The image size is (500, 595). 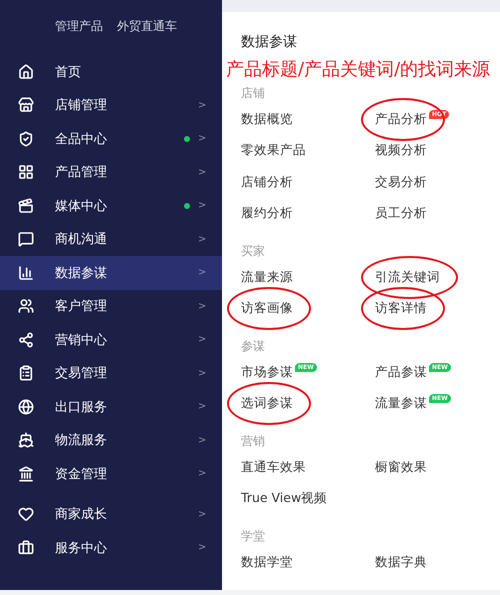 I want to click on menu-link: 数据学堂, so click(x=267, y=562).